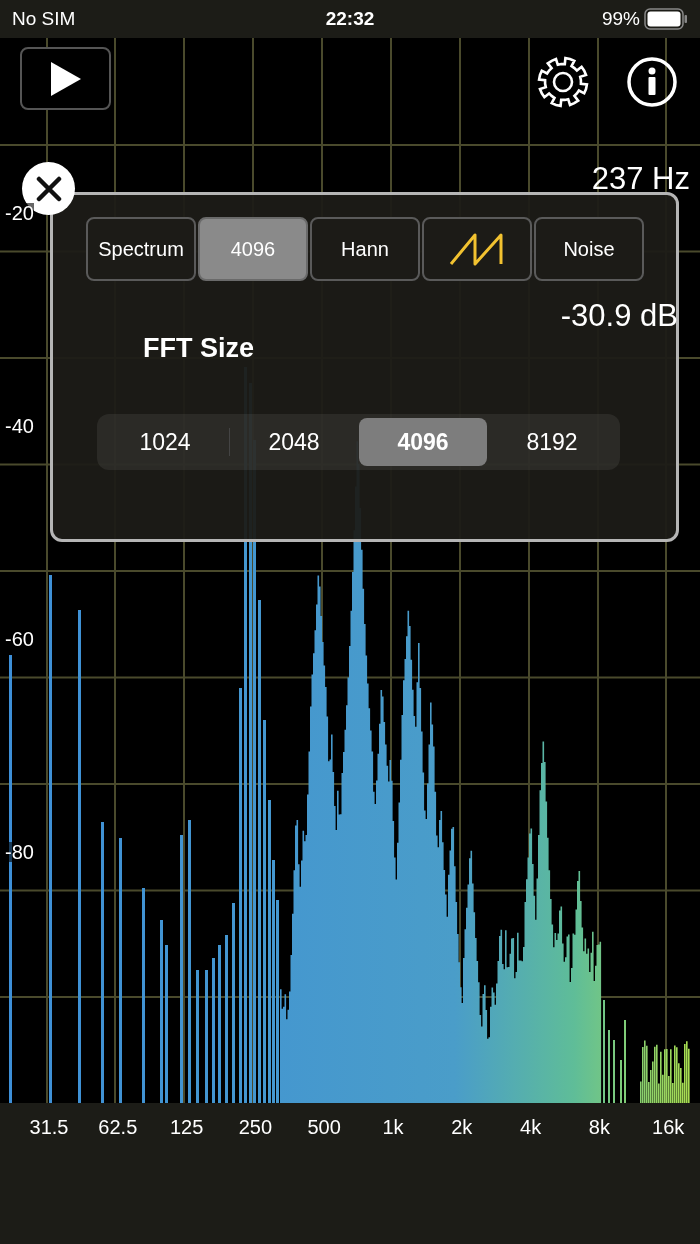 The width and height of the screenshot is (700, 1244). I want to click on x-axis-label: 4k, so click(531, 1127).